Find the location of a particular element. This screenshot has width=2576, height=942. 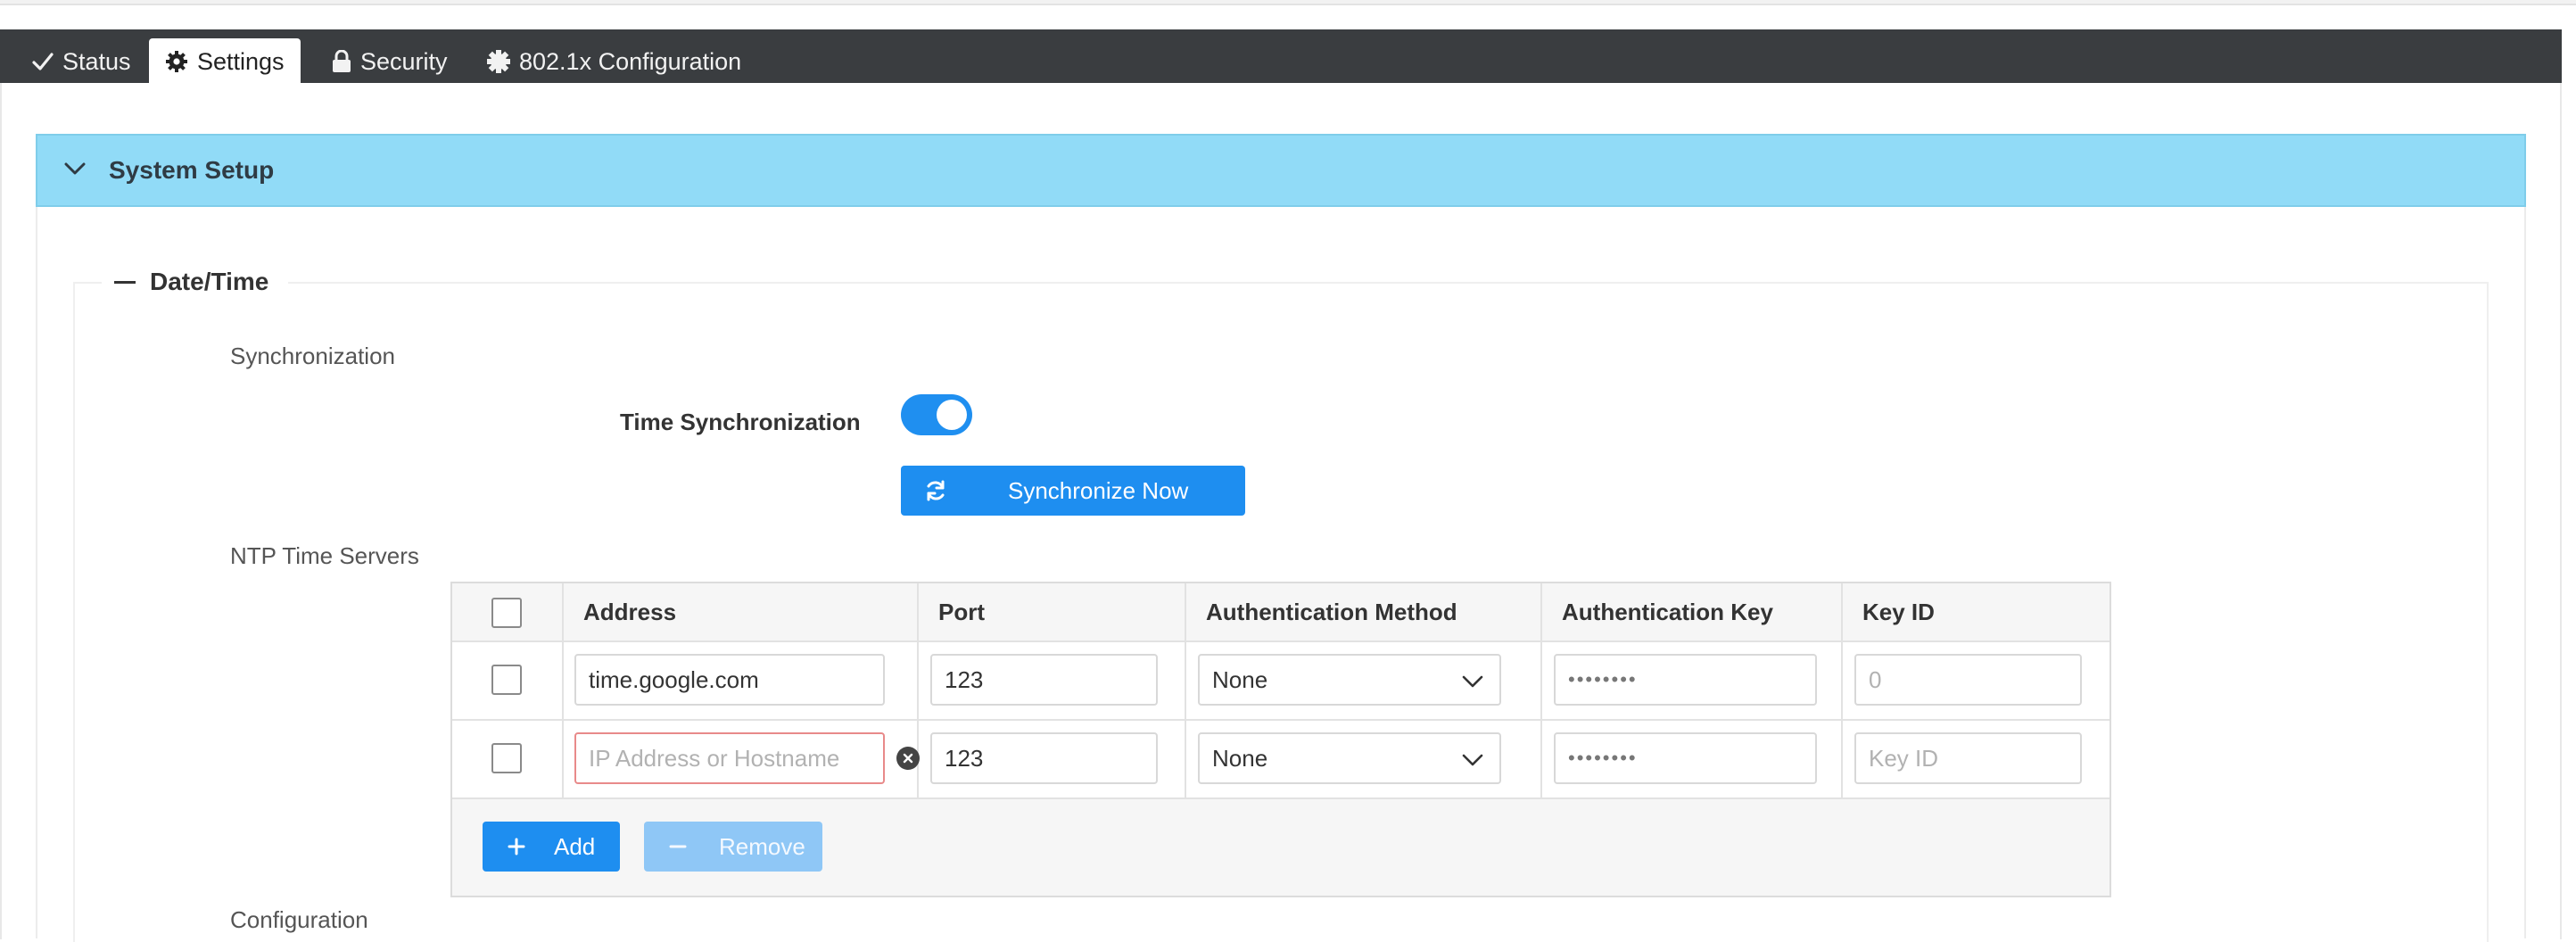

badge-icon is located at coordinates (499, 61).